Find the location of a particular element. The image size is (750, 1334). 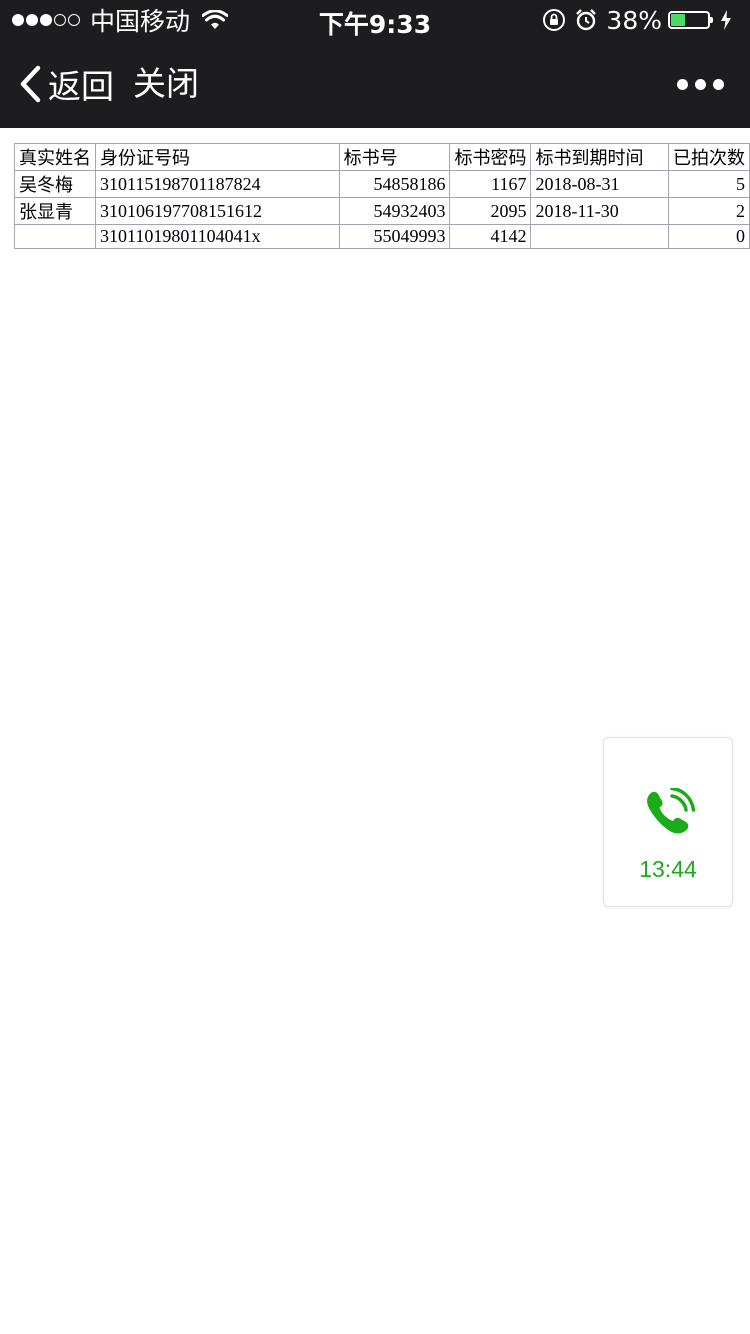

cell-bid-count: 0 is located at coordinates (708, 236).